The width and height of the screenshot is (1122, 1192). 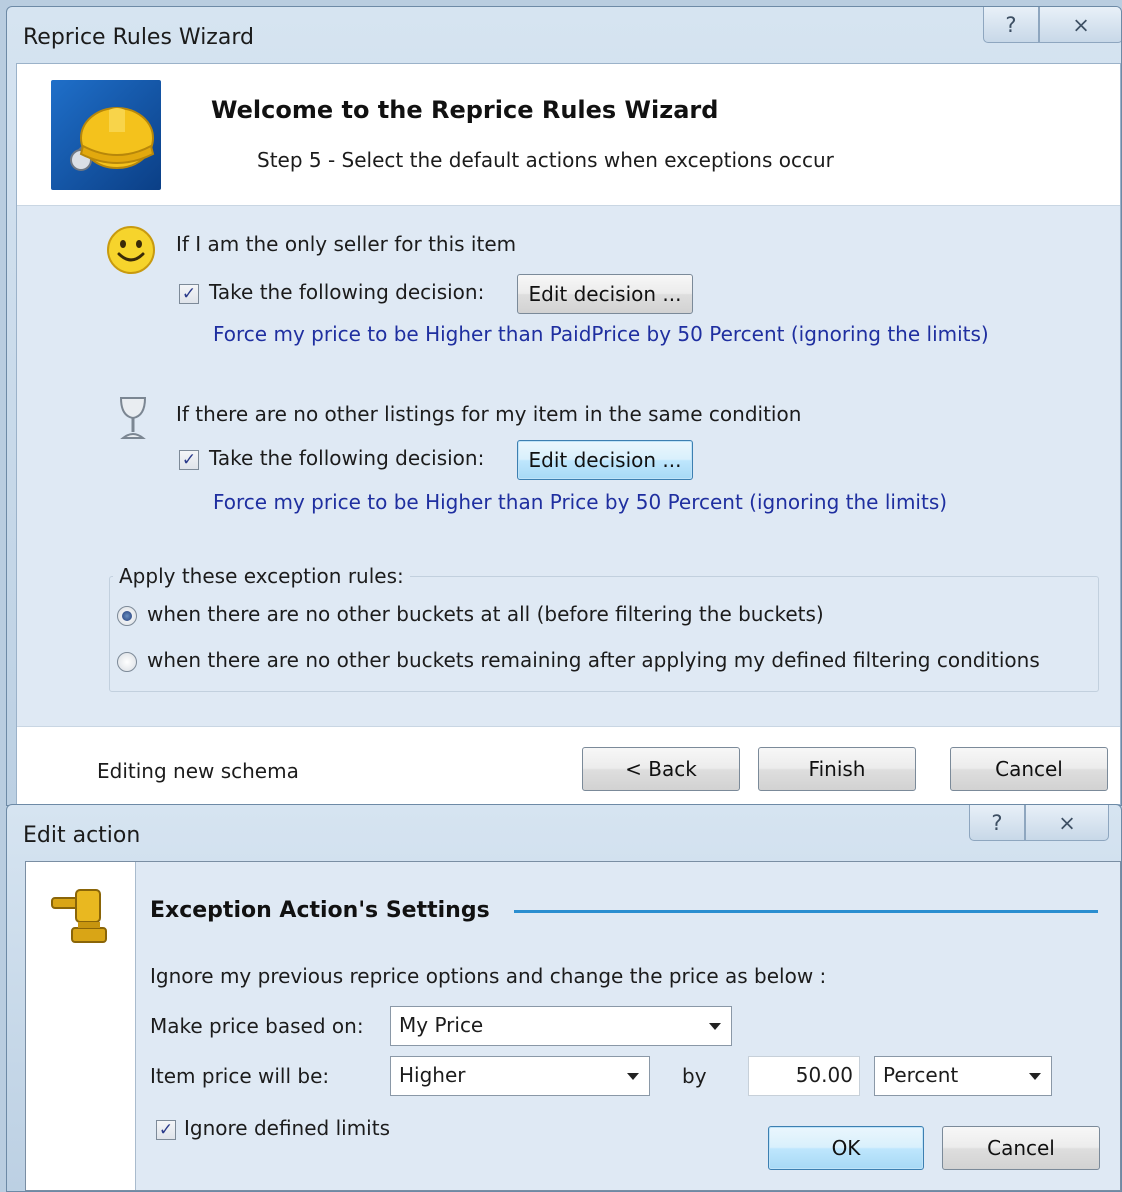 What do you see at coordinates (320, 910) in the screenshot?
I see `edit-action-heading: Exception Action's Settings` at bounding box center [320, 910].